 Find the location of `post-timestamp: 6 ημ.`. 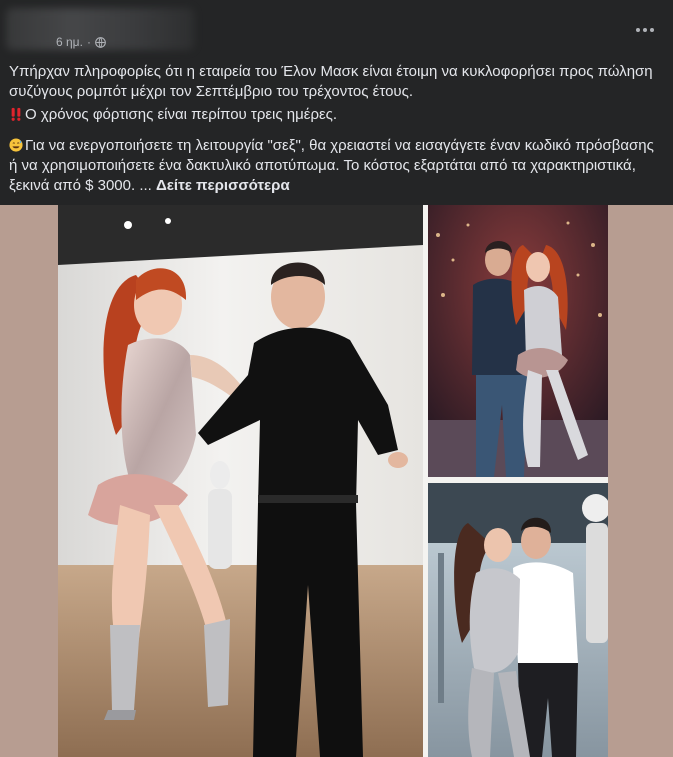

post-timestamp: 6 ημ. is located at coordinates (69, 42).